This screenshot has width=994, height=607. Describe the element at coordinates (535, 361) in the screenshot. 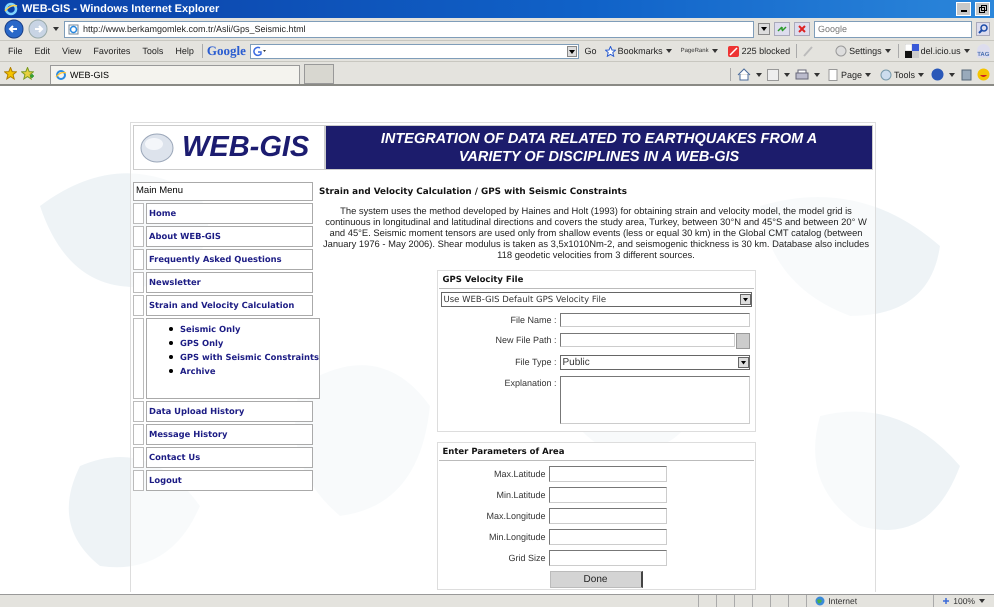

I see `field-label: File Type :` at that location.